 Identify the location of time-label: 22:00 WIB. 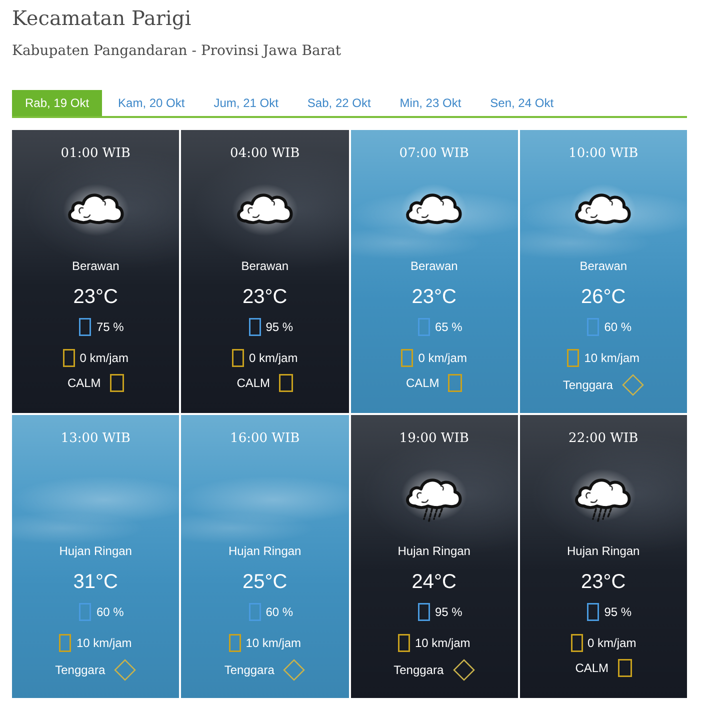
(603, 439).